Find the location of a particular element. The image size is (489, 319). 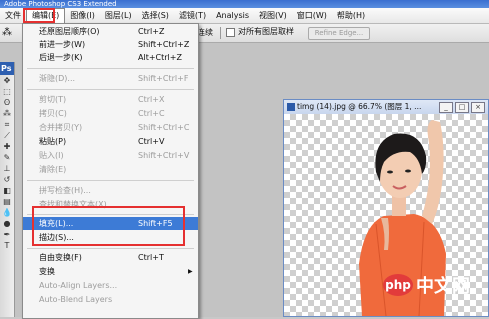

menu-help: 帮助(H) is located at coordinates (351, 15).